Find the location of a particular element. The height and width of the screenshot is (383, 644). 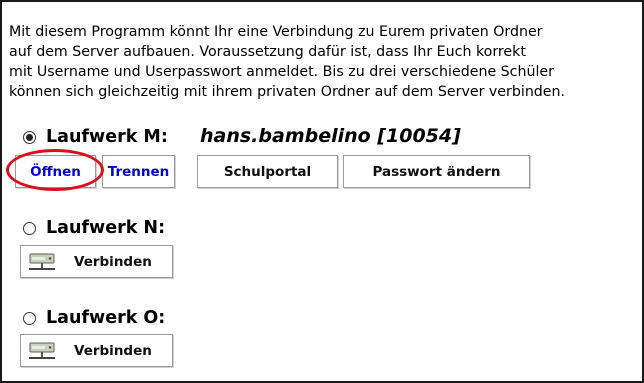

connect-button-n: Verbinden is located at coordinates (96, 261).